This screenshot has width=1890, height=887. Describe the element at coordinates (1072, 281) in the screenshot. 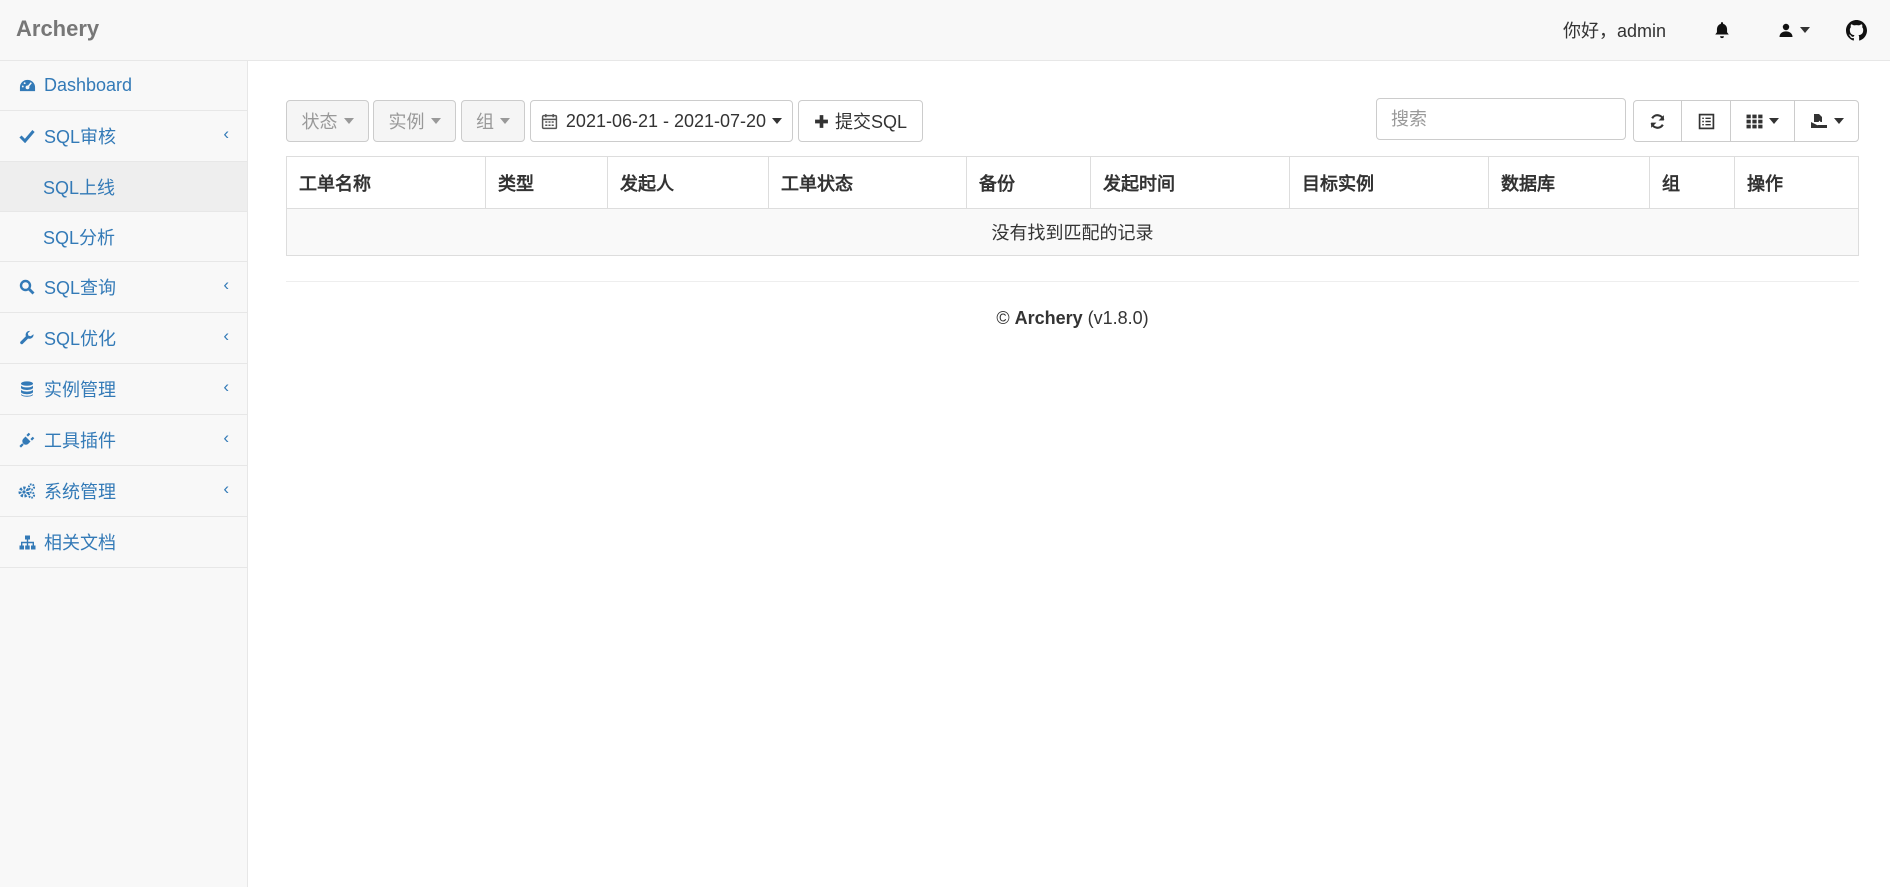

I see `footer-divider` at that location.